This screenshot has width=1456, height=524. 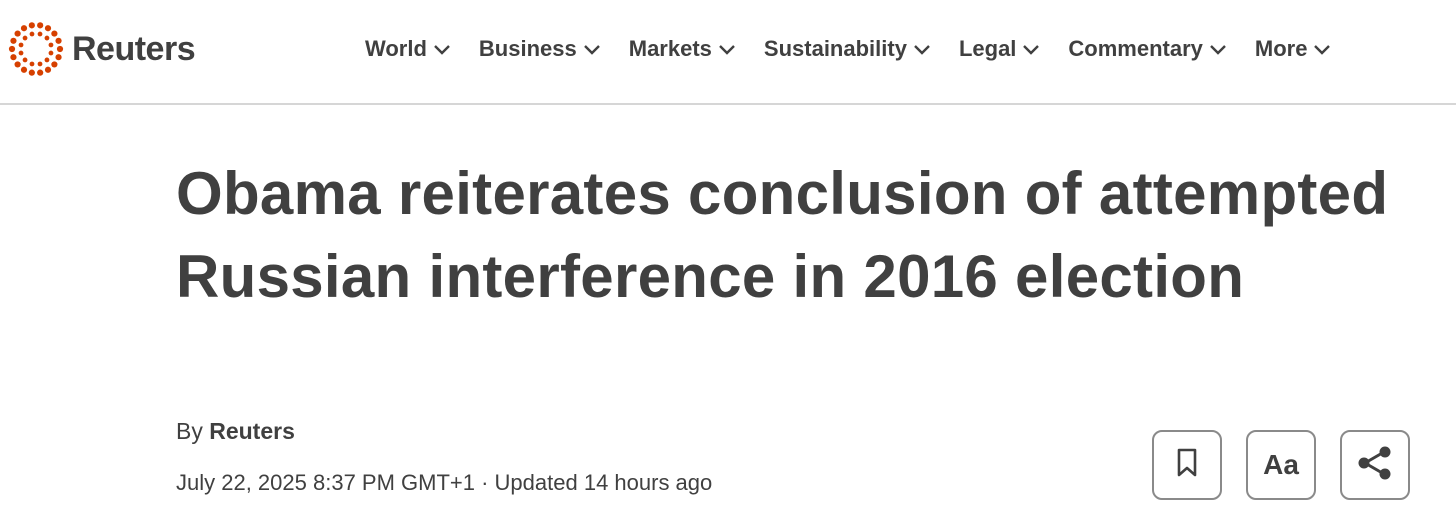 I want to click on nav-item-label: World, so click(x=396, y=48).